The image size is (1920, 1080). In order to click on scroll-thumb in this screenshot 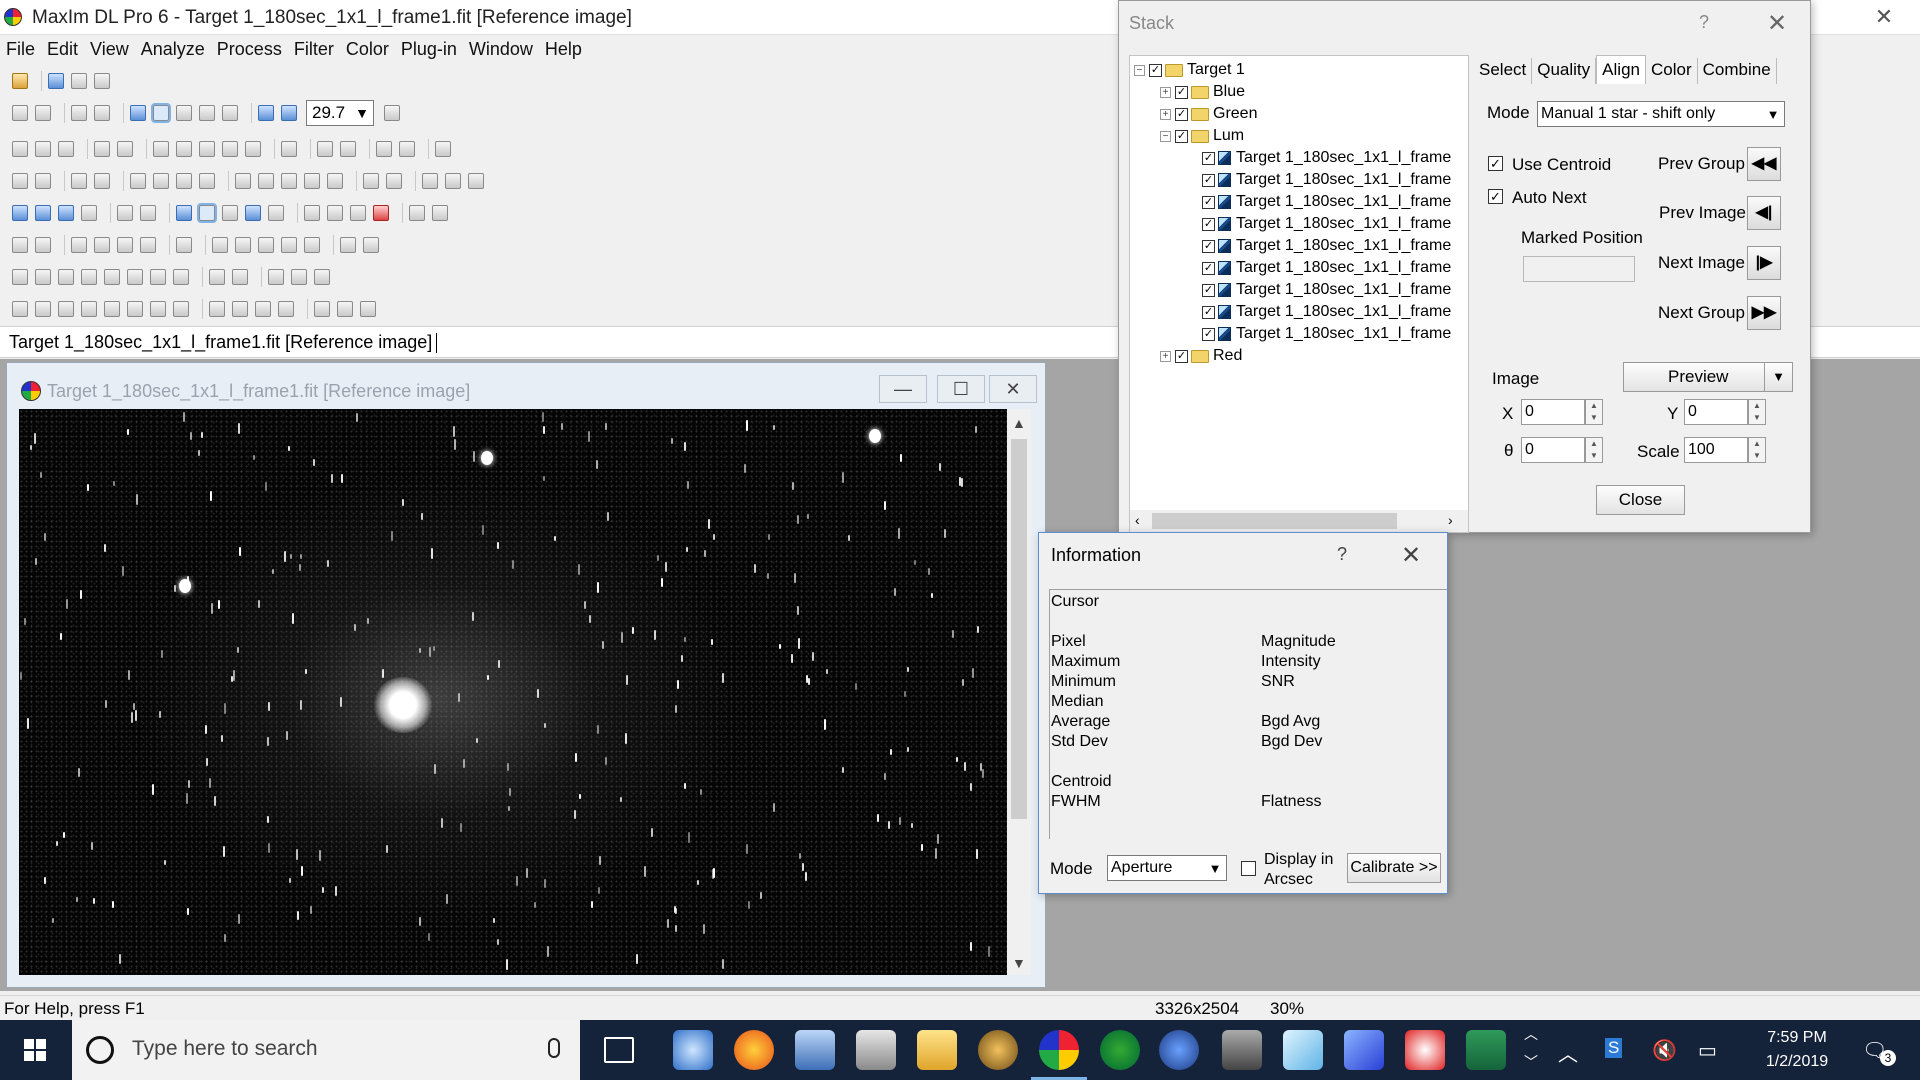, I will do `click(1274, 521)`.